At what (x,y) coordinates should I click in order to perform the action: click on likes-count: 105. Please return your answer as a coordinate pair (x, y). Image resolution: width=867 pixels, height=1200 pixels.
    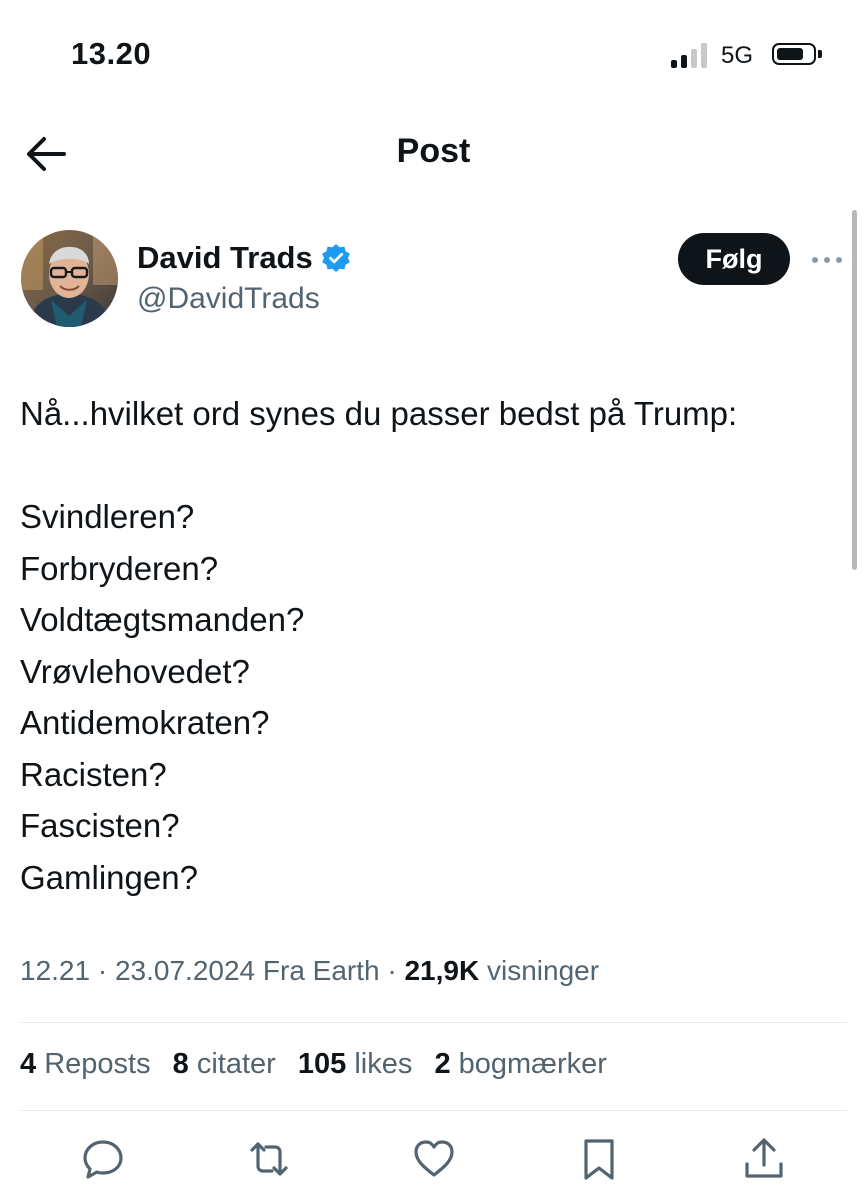
    Looking at the image, I should click on (322, 1064).